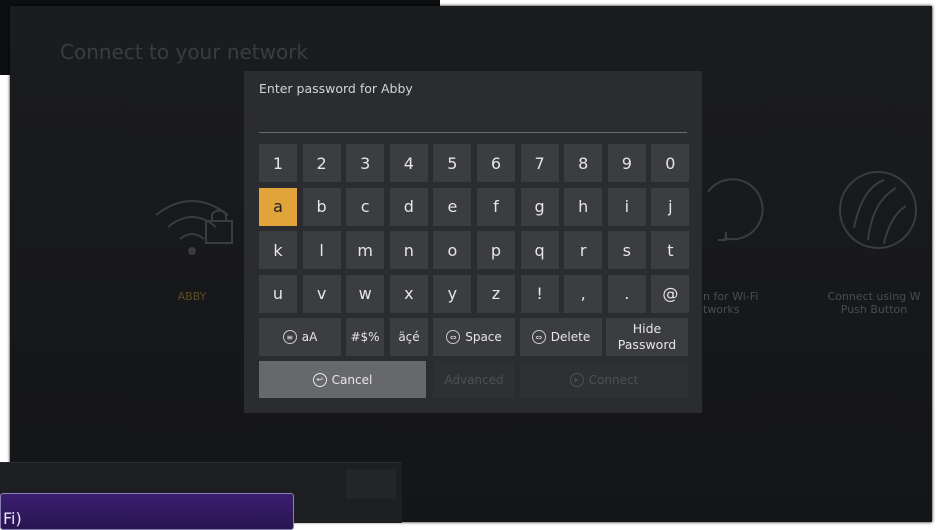 This screenshot has width=940, height=530. I want to click on key-digit: 6, so click(496, 163).